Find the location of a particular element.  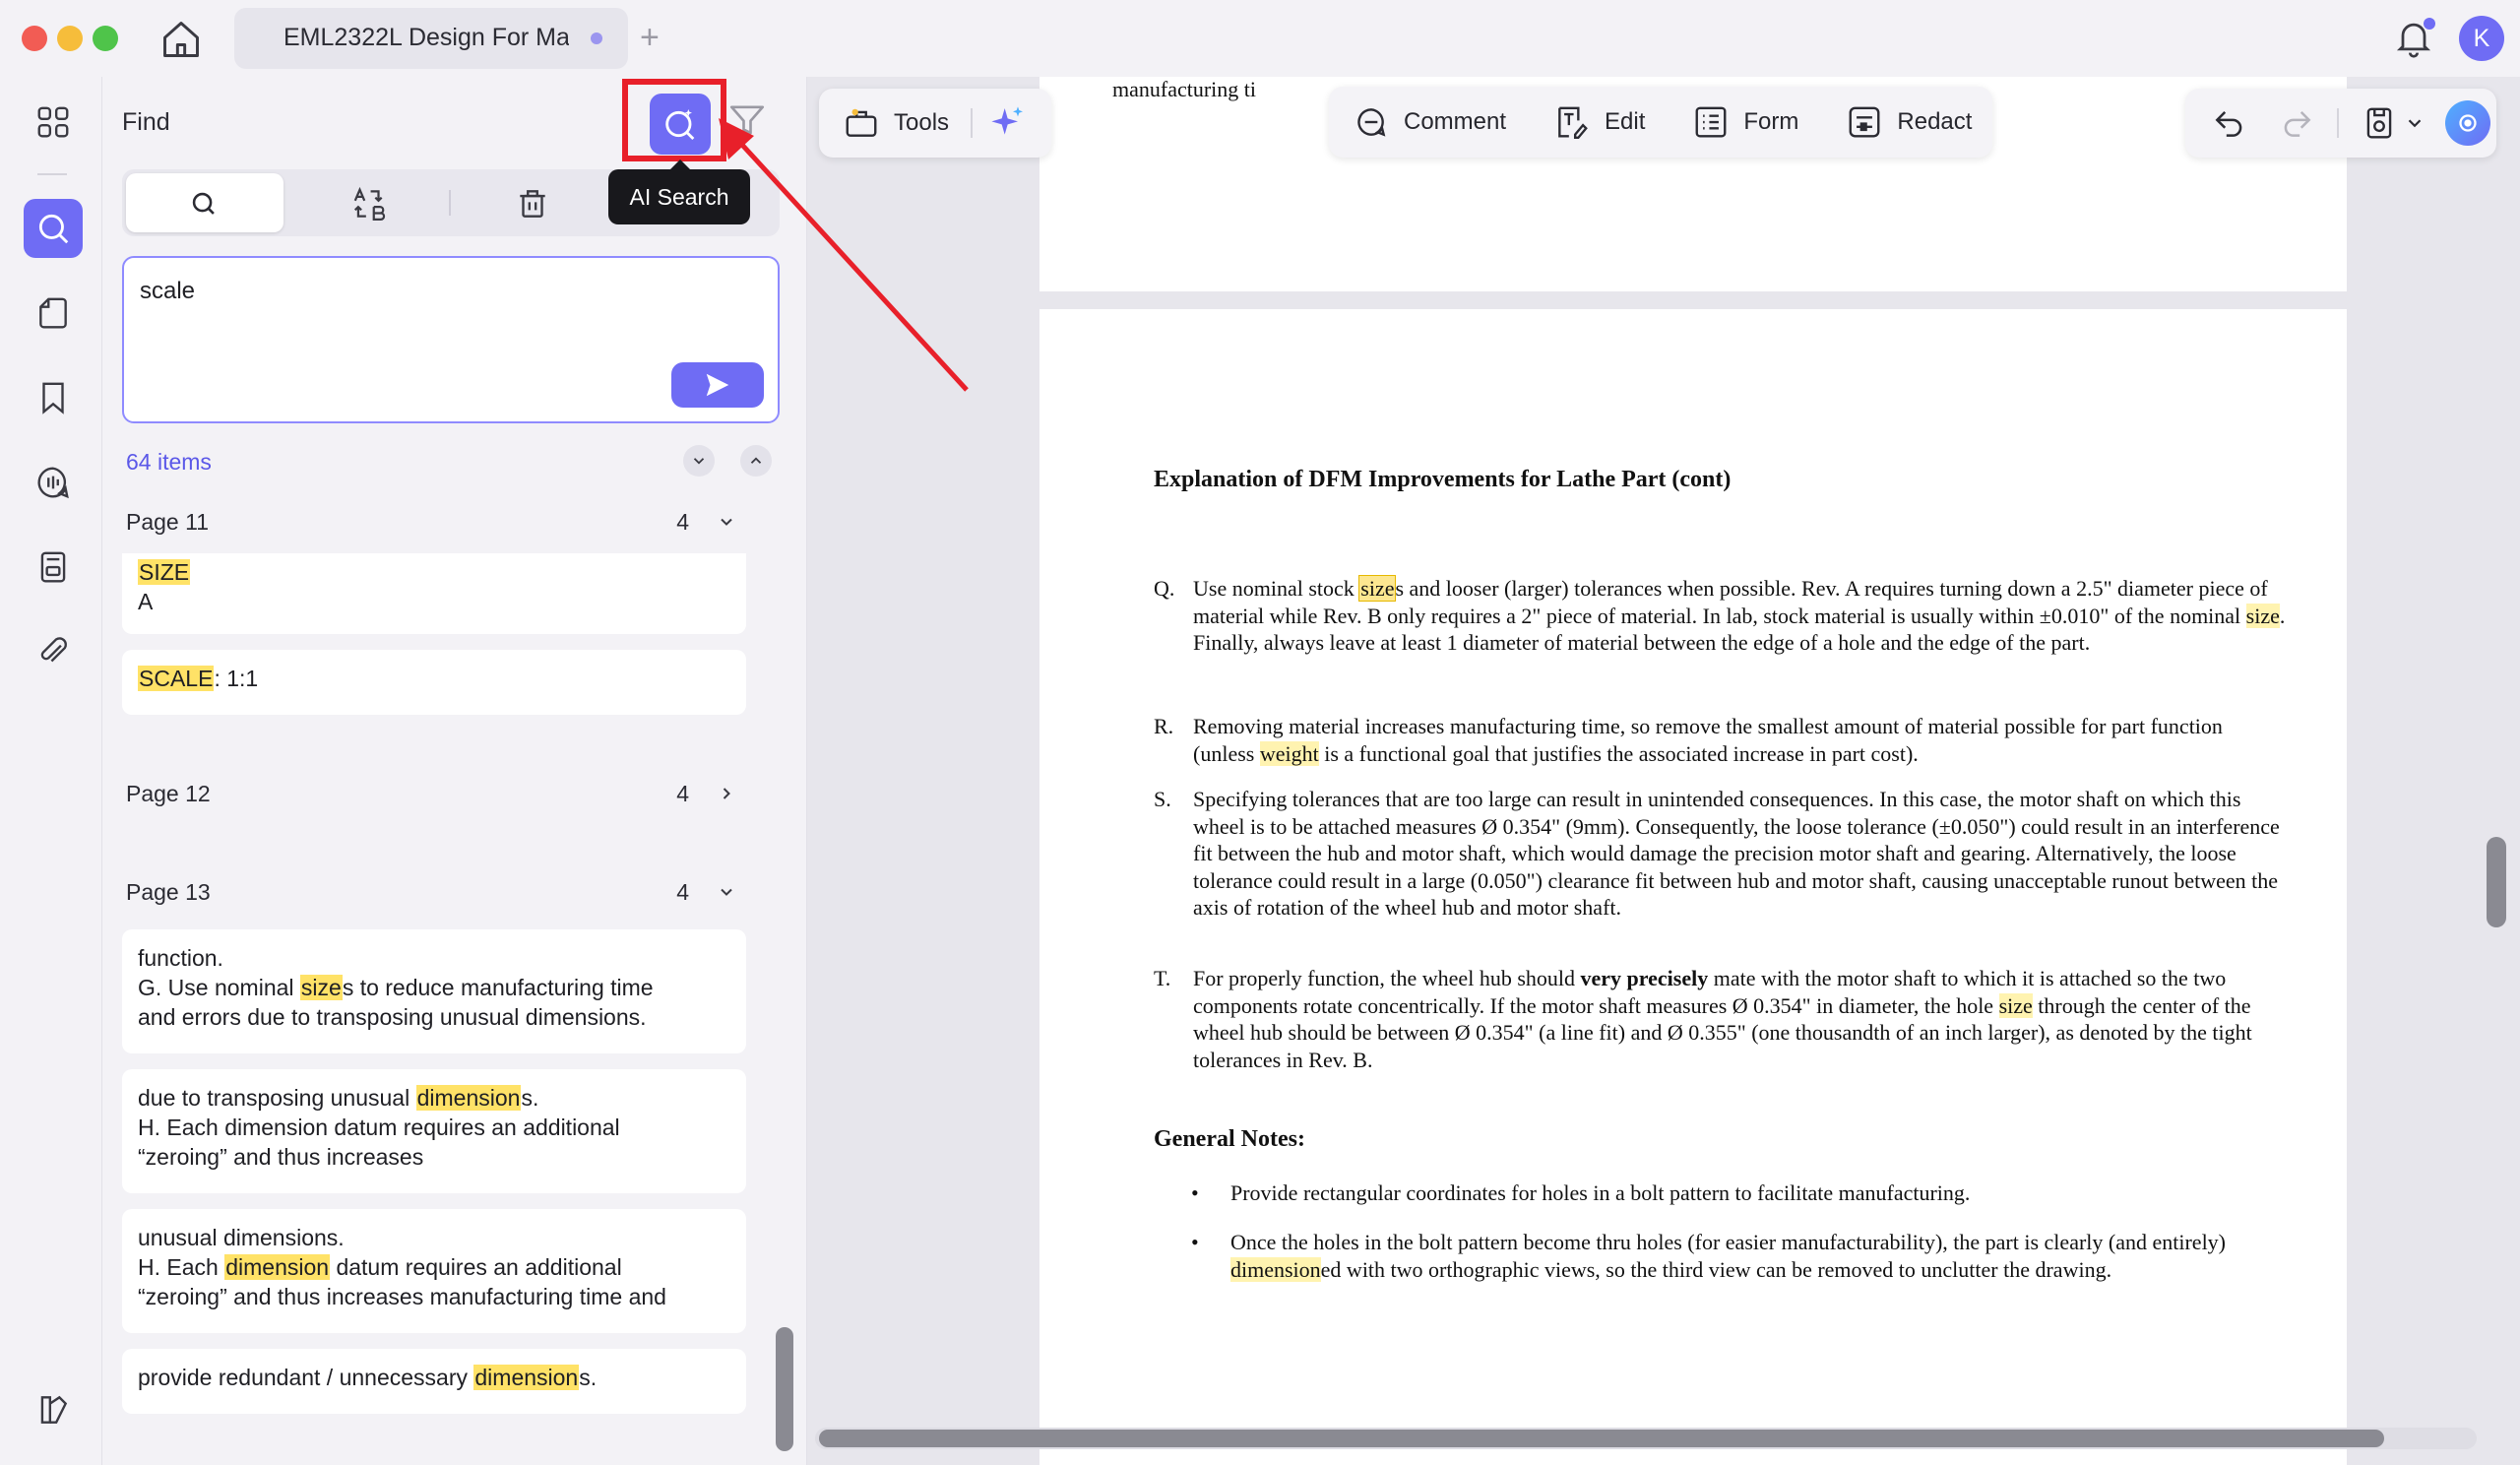

chevron-up-icon is located at coordinates (756, 461).